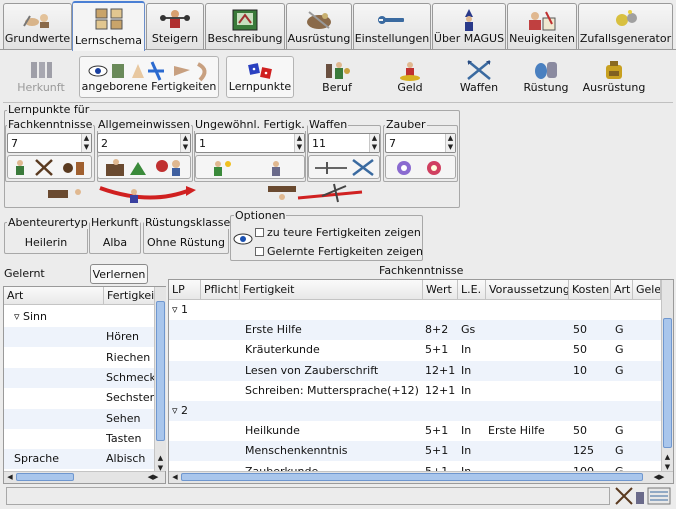 The width and height of the screenshot is (676, 509). I want to click on beruf-button: Beruf, so click(337, 77).